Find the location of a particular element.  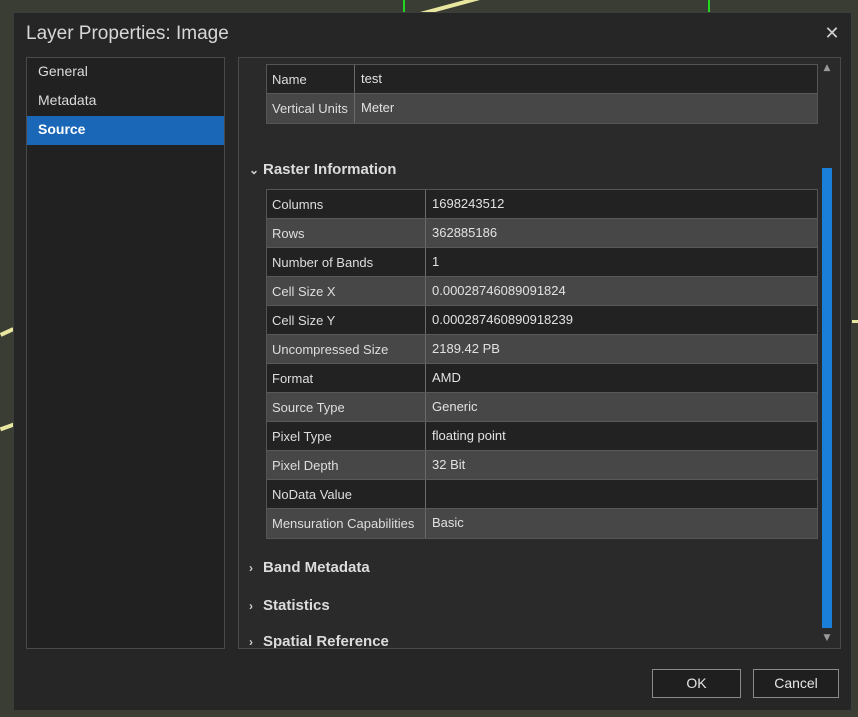

table-row: Uncompressed Size 2189.42 PB is located at coordinates (542, 349).